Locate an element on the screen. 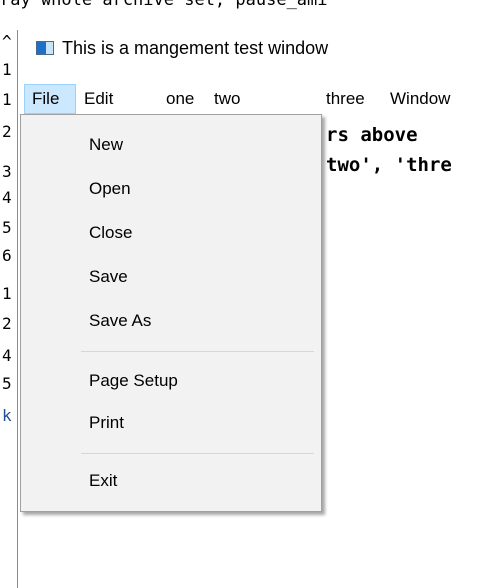 The width and height of the screenshot is (486, 588). terminal-gutter-char: 6 is located at coordinates (7, 255).